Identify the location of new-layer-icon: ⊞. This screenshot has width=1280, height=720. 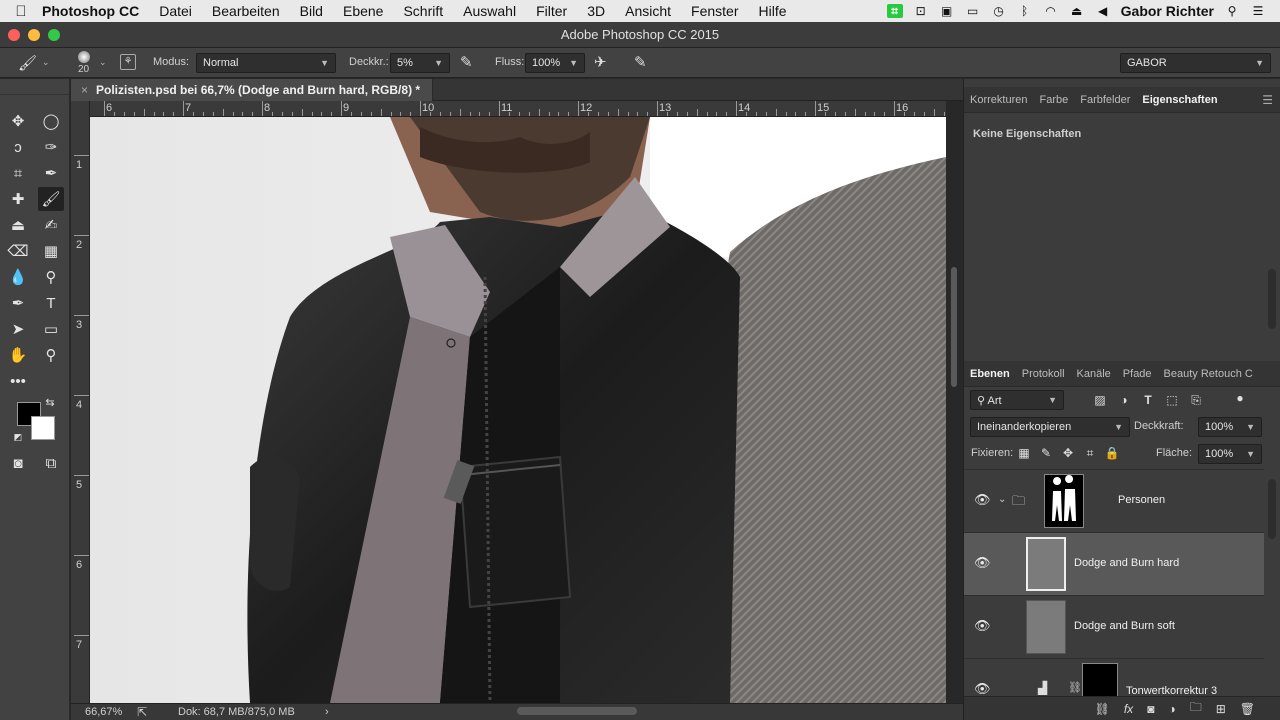
(1221, 709).